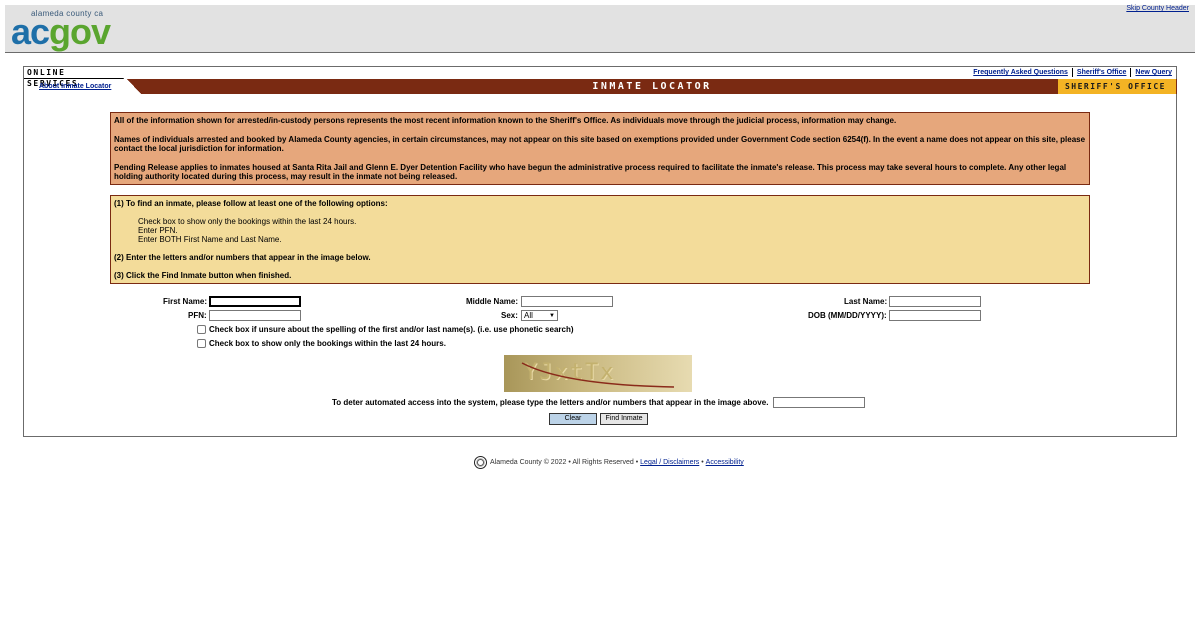 This screenshot has width=1200, height=620. Describe the element at coordinates (134, 86) in the screenshot. I see `title-bar-corner` at that location.